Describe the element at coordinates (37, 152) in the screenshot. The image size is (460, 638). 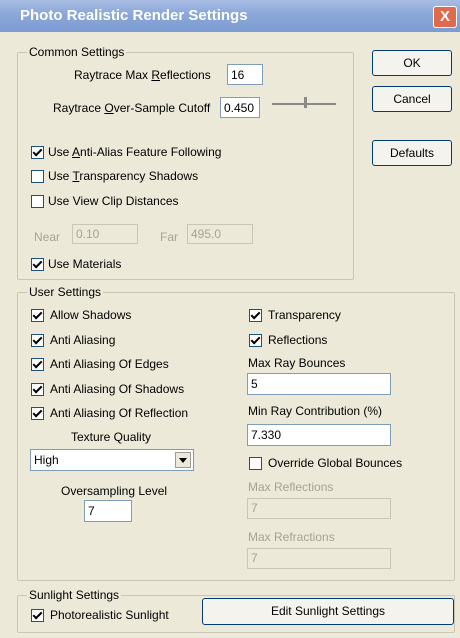
I see `anti-alias-checkbox` at that location.